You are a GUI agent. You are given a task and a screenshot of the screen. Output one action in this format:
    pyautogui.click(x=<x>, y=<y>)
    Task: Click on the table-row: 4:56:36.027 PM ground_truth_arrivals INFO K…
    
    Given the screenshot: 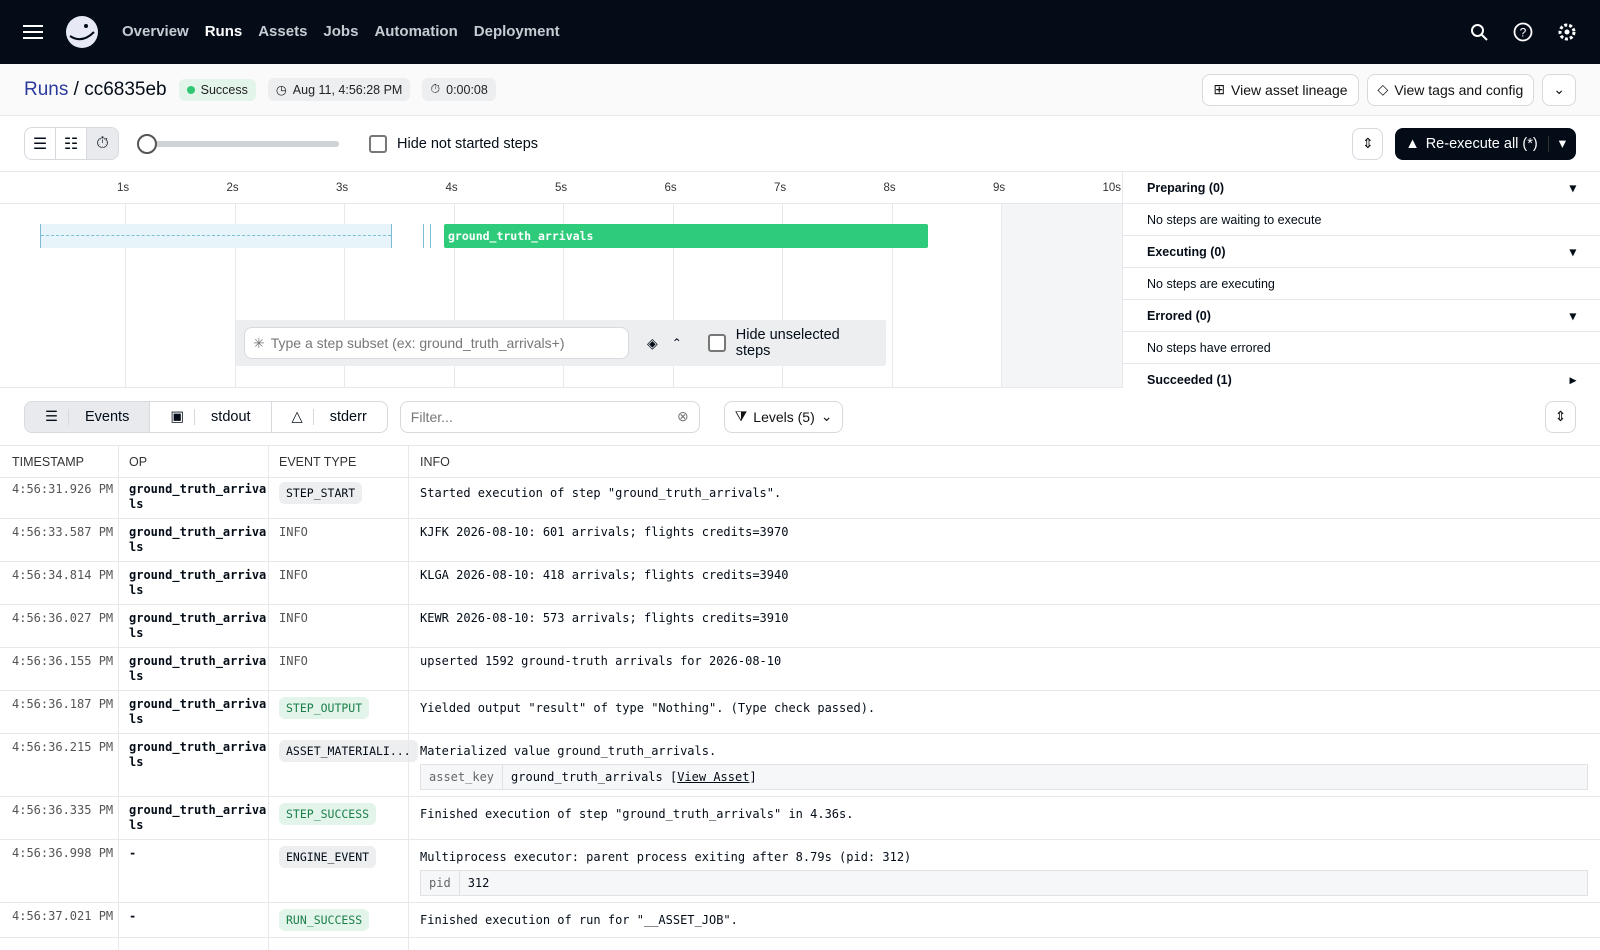 What is the action you would take?
    pyautogui.click(x=800, y=626)
    